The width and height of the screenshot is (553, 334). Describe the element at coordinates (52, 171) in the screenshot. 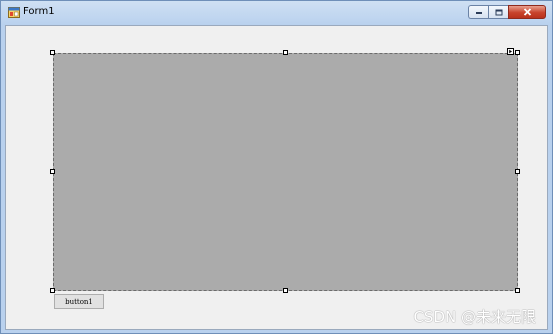

I see `resize-handle-middle-left` at that location.